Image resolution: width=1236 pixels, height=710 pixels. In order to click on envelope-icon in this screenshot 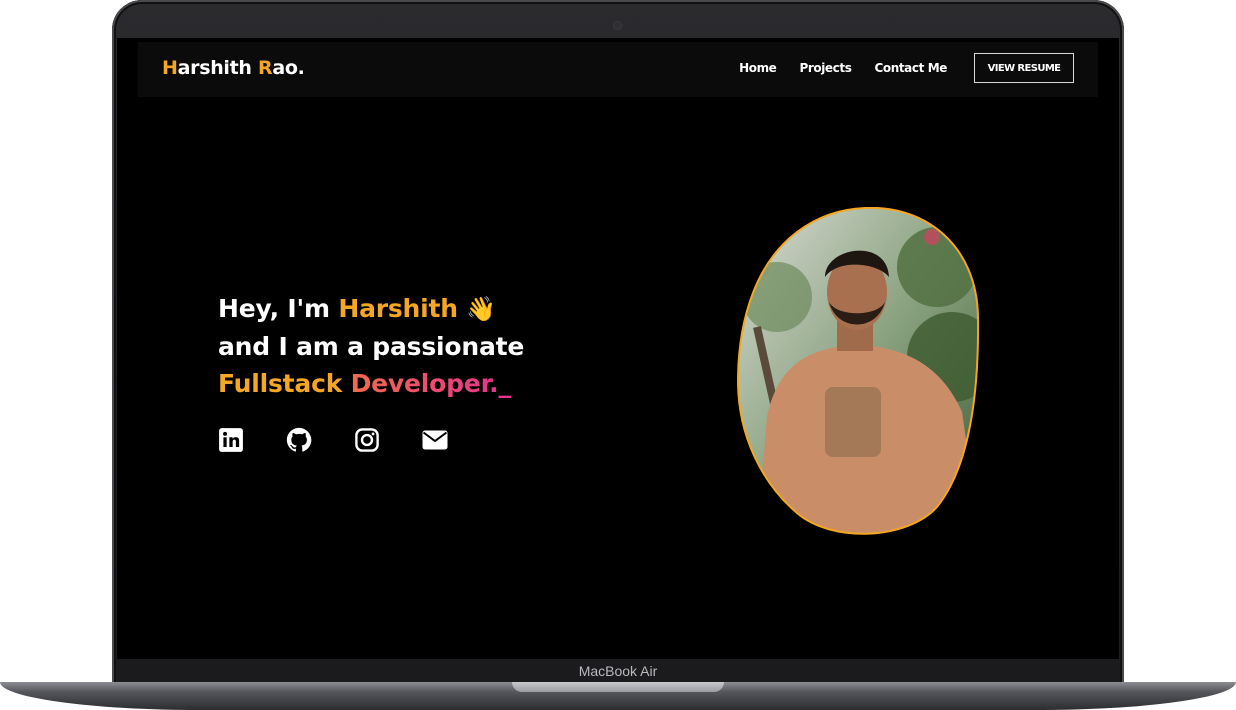, I will do `click(435, 440)`.